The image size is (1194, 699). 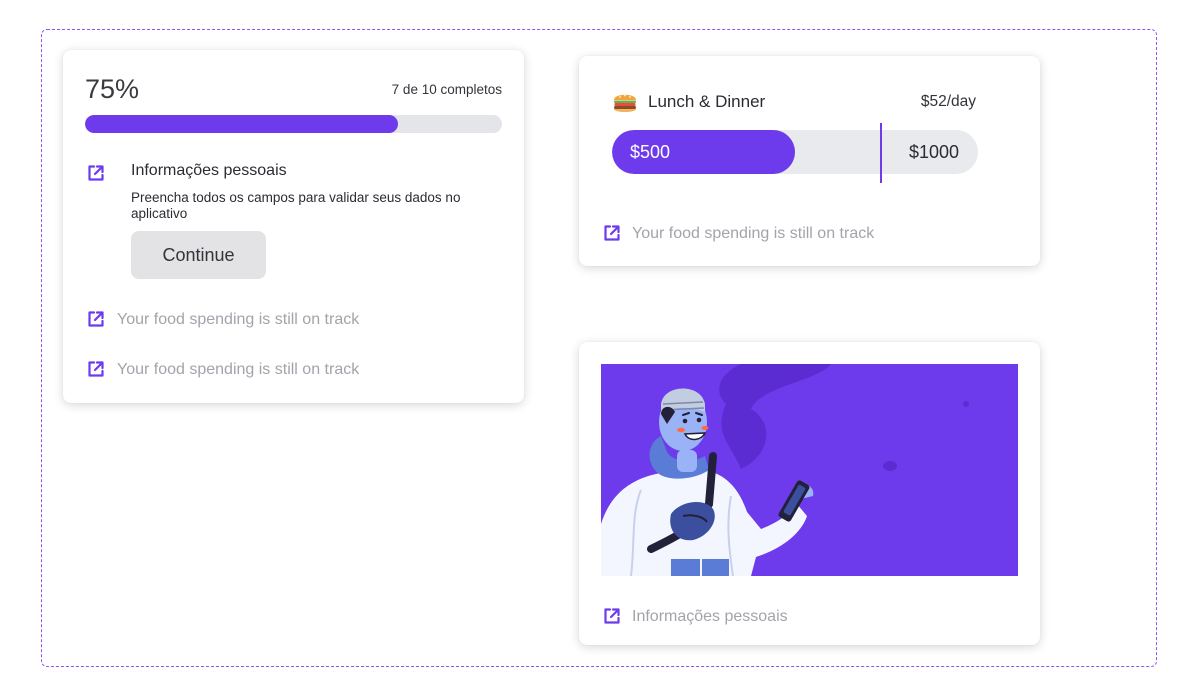 What do you see at coordinates (707, 101) in the screenshot?
I see `budget-title: Lunch & Dinner` at bounding box center [707, 101].